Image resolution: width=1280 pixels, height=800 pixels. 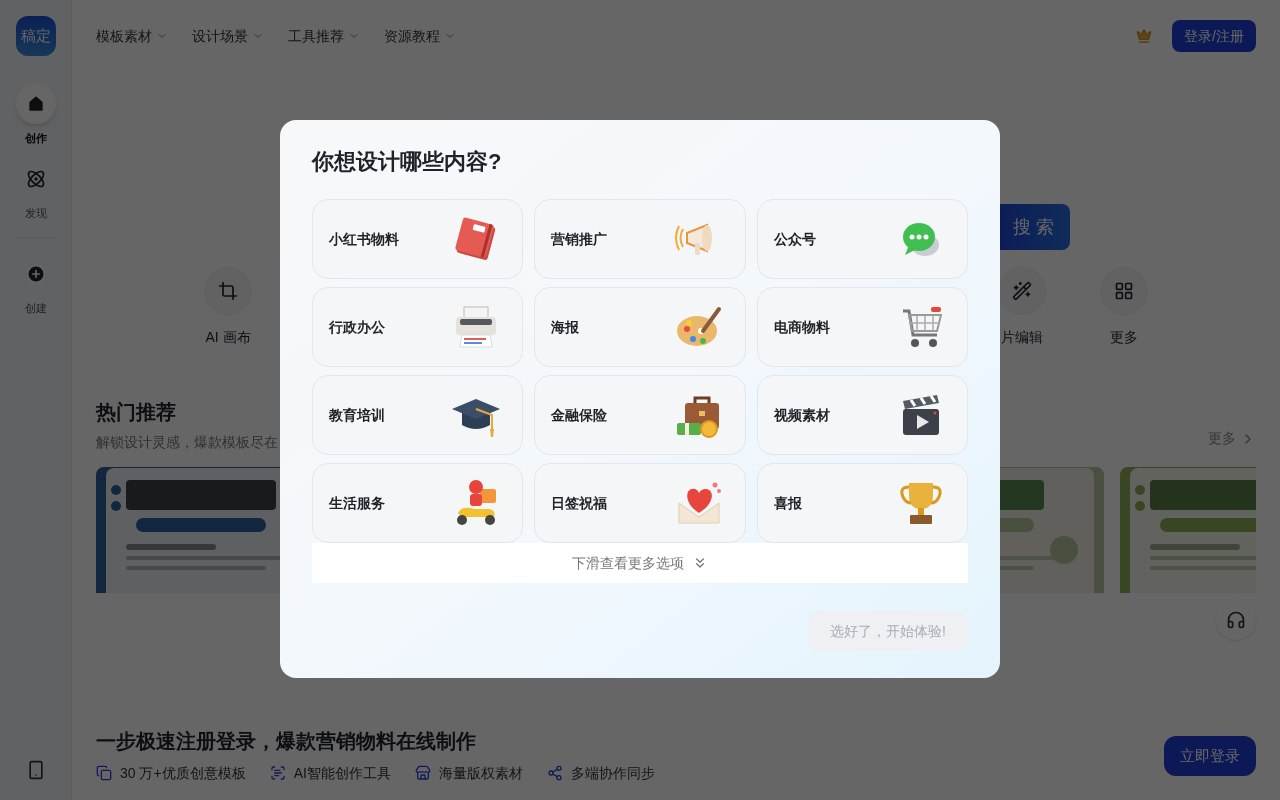 What do you see at coordinates (640, 327) in the screenshot?
I see `option-card: 海报` at bounding box center [640, 327].